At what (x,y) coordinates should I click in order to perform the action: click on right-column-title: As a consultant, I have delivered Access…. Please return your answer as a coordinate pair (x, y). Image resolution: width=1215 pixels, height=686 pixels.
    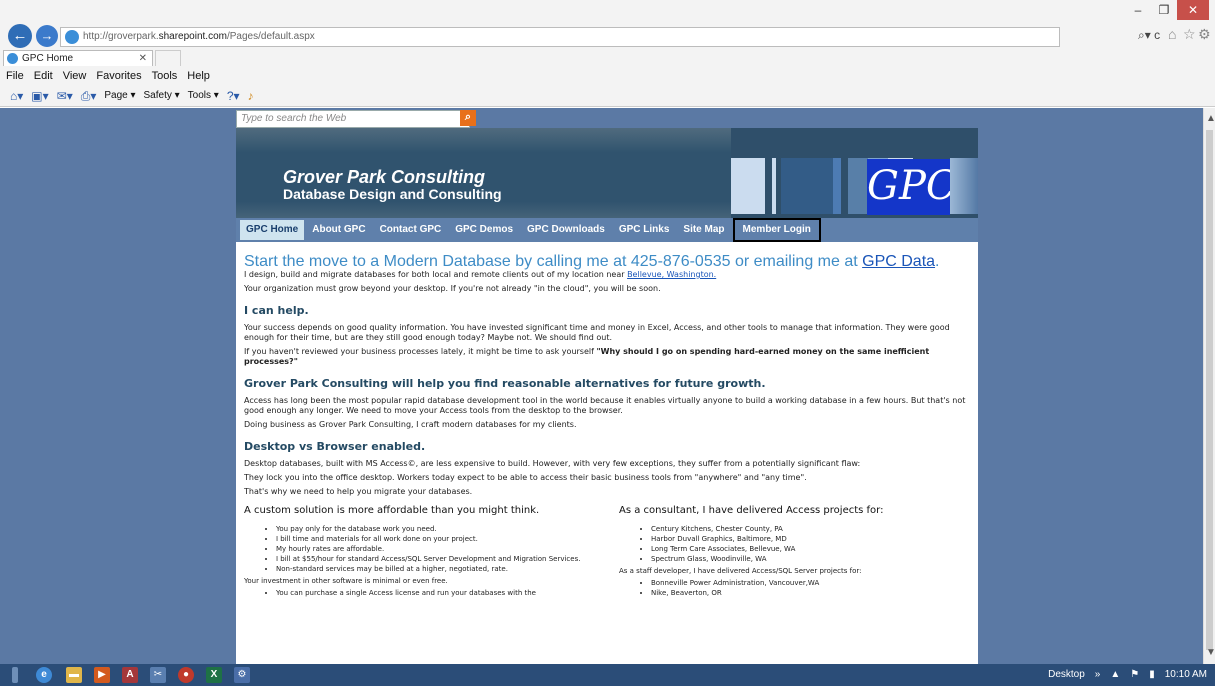
    Looking at the image, I should click on (751, 510).